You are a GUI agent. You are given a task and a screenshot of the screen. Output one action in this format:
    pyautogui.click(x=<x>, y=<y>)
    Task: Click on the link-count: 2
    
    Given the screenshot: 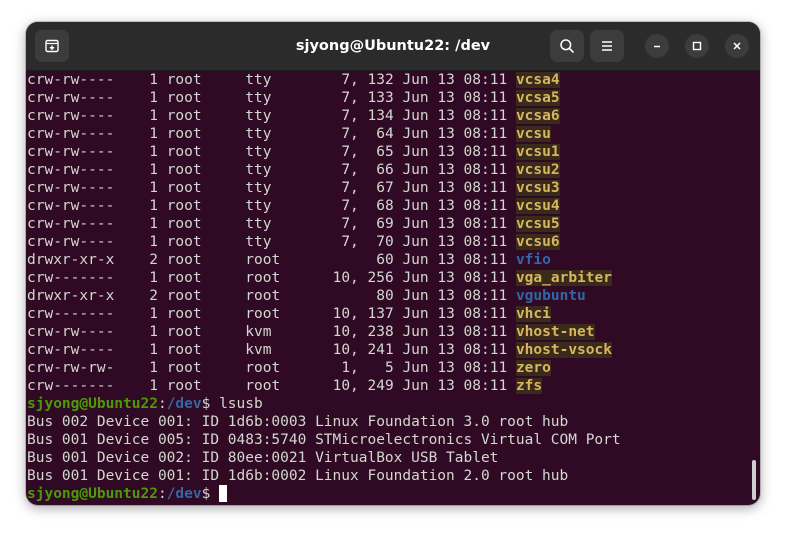 What is the action you would take?
    pyautogui.click(x=153, y=260)
    